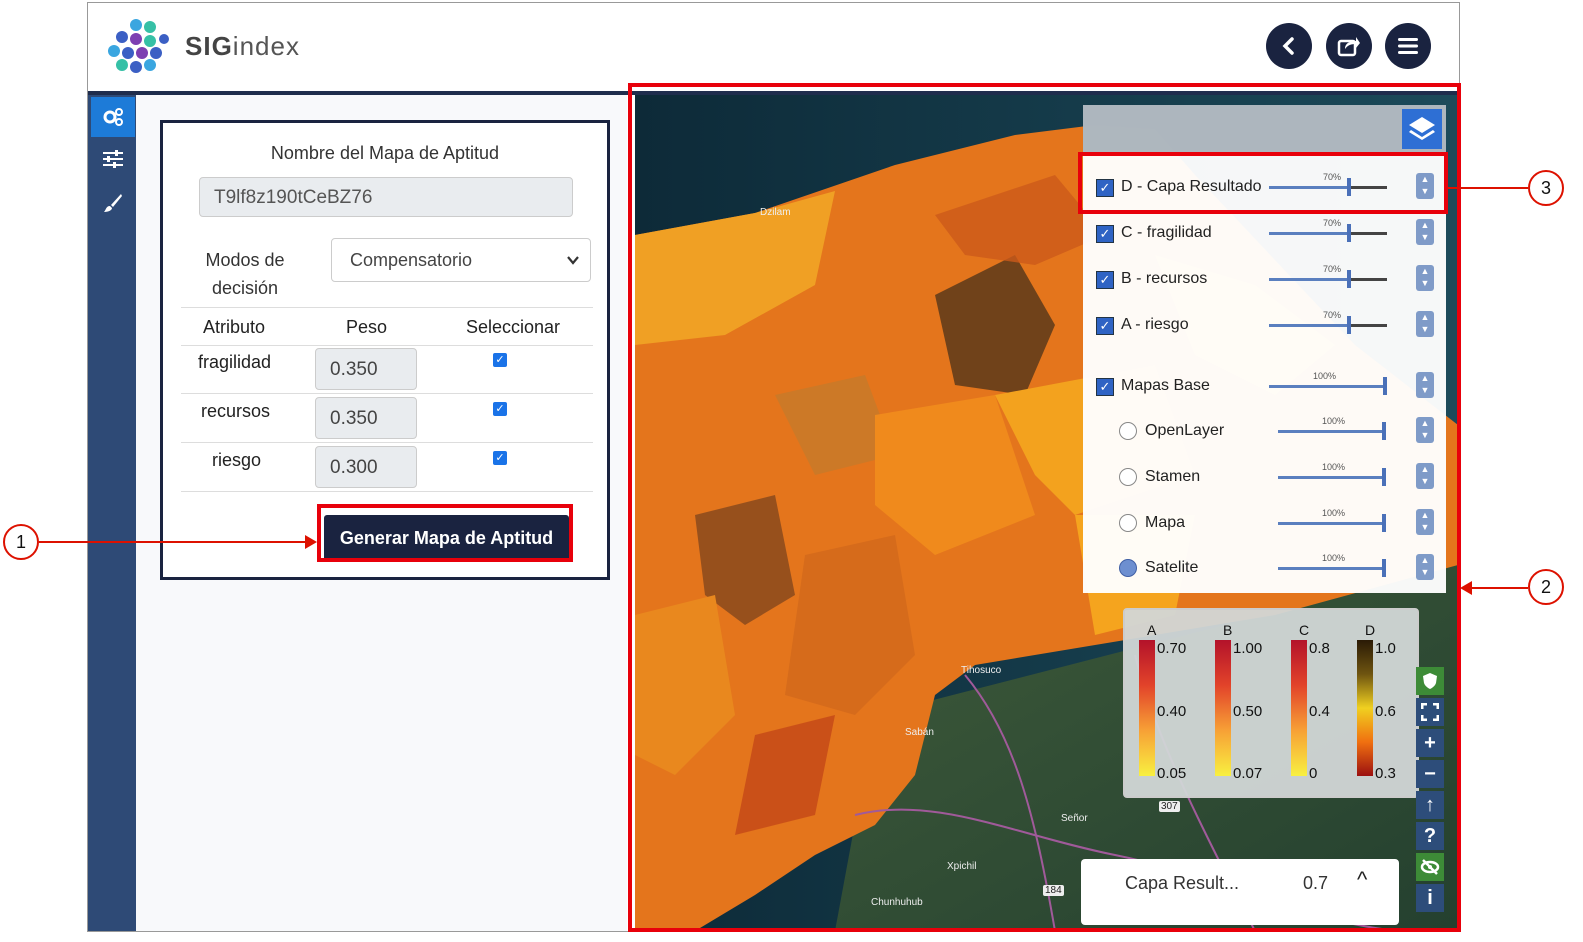 Image resolution: width=1583 pixels, height=942 pixels. What do you see at coordinates (461, 260) in the screenshot?
I see `decision-mode-select: Compensatorio` at bounding box center [461, 260].